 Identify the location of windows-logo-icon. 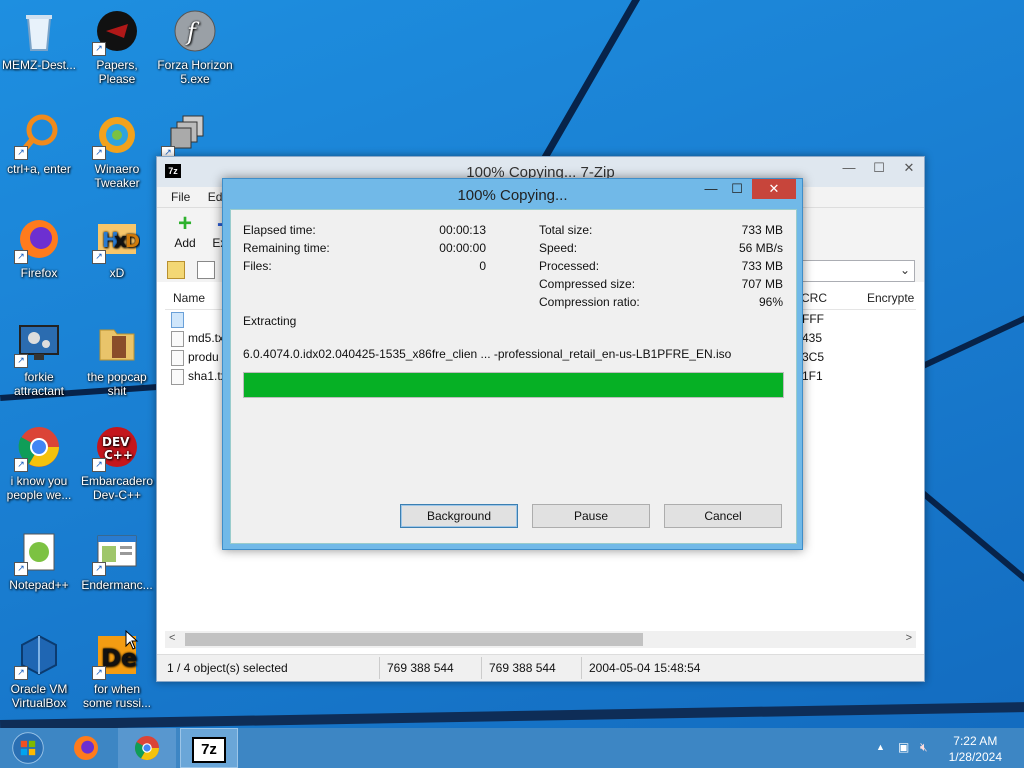
(28, 748).